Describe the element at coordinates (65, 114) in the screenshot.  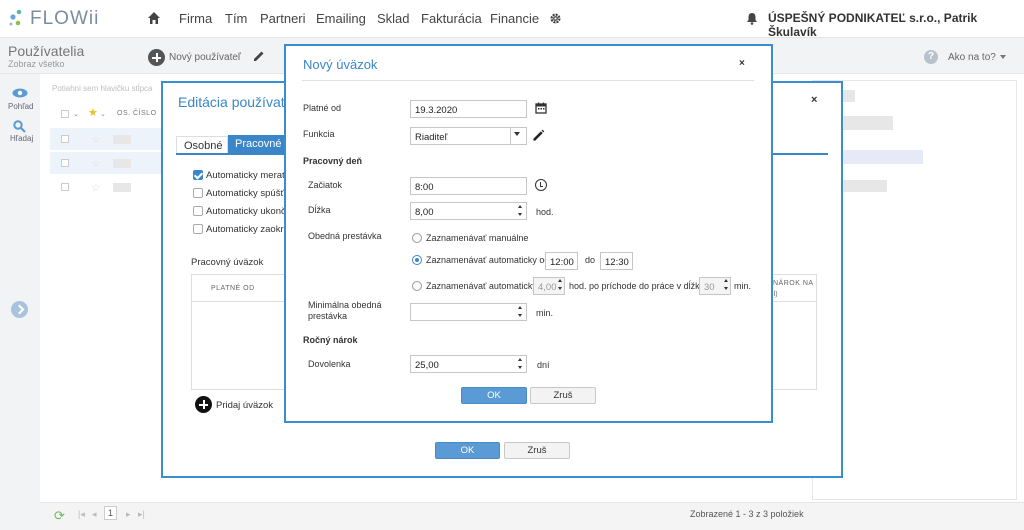
I see `select-all-checkbox` at that location.